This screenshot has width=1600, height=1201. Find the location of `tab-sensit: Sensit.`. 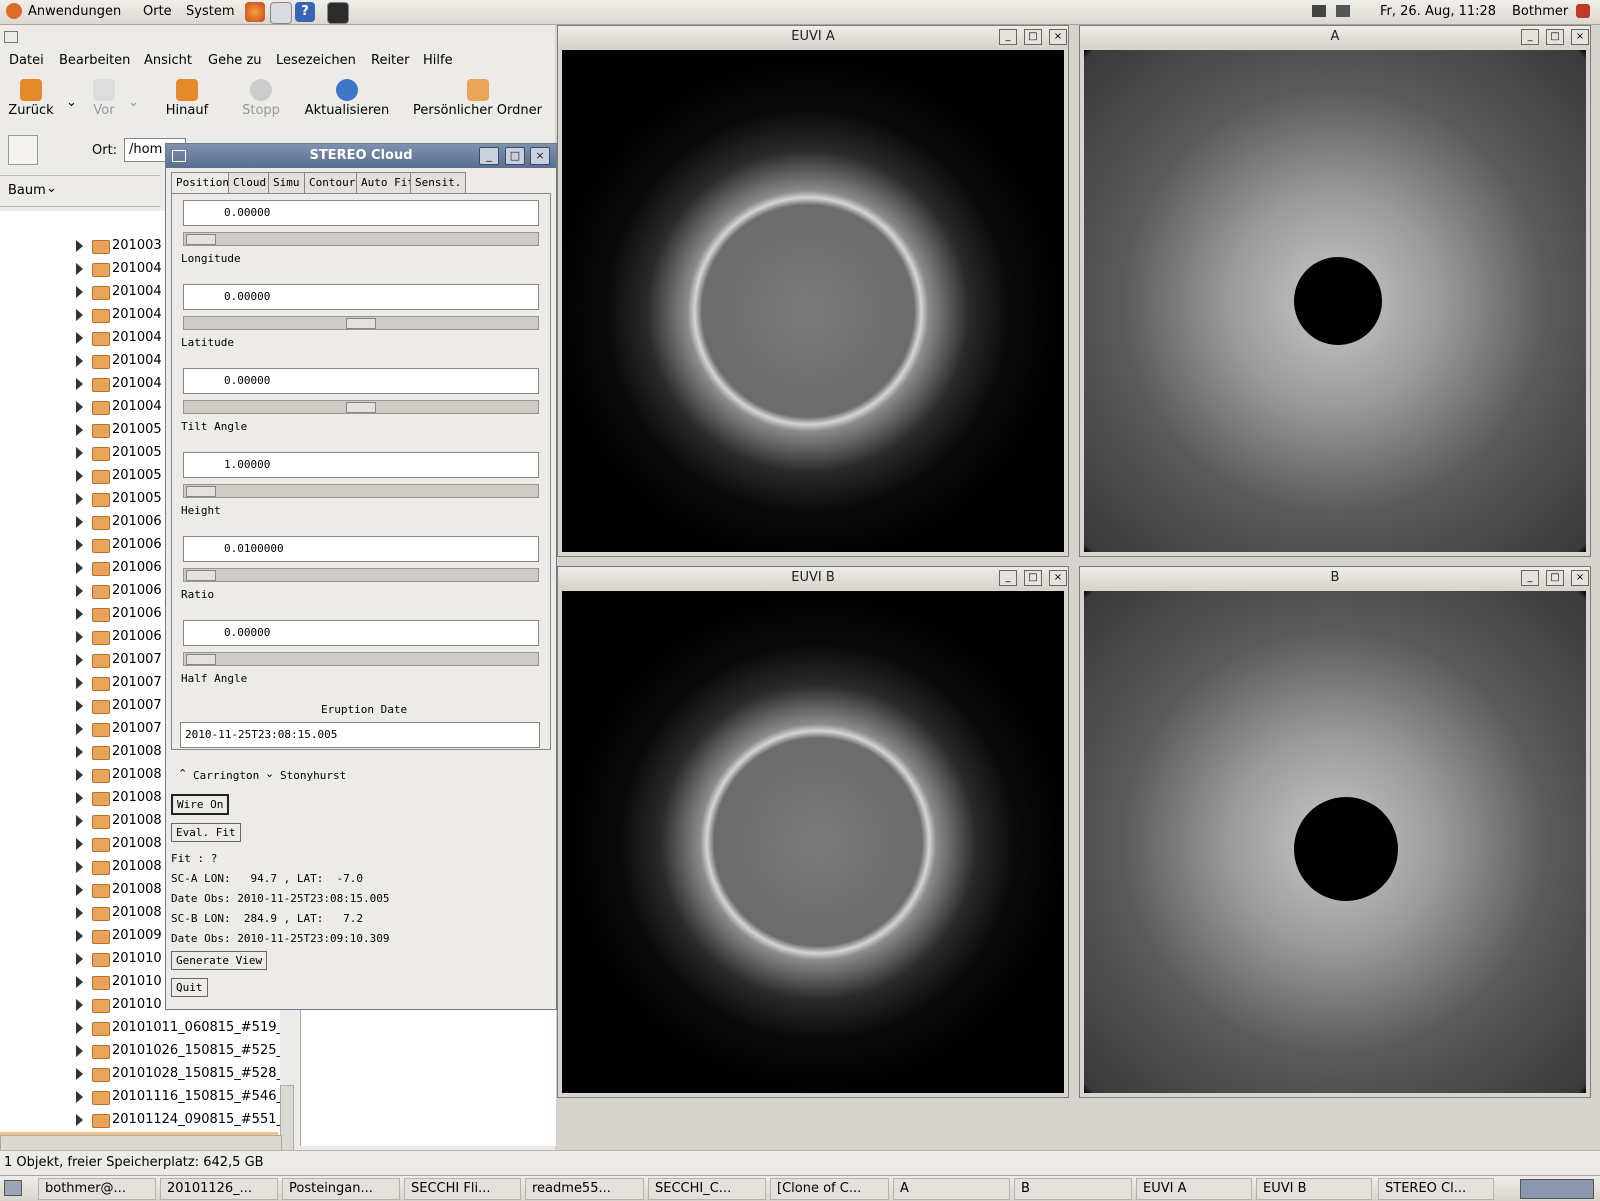

tab-sensit: Sensit. is located at coordinates (438, 182).